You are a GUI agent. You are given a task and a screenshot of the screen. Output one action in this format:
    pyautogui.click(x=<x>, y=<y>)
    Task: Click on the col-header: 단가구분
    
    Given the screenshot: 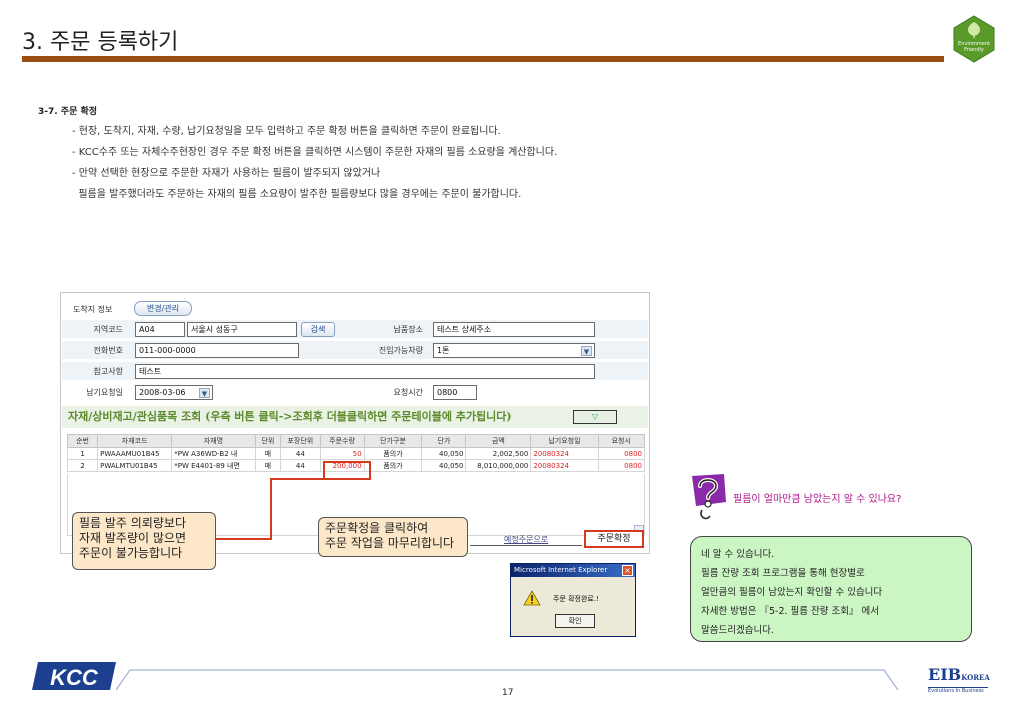 What is the action you would take?
    pyautogui.click(x=393, y=441)
    